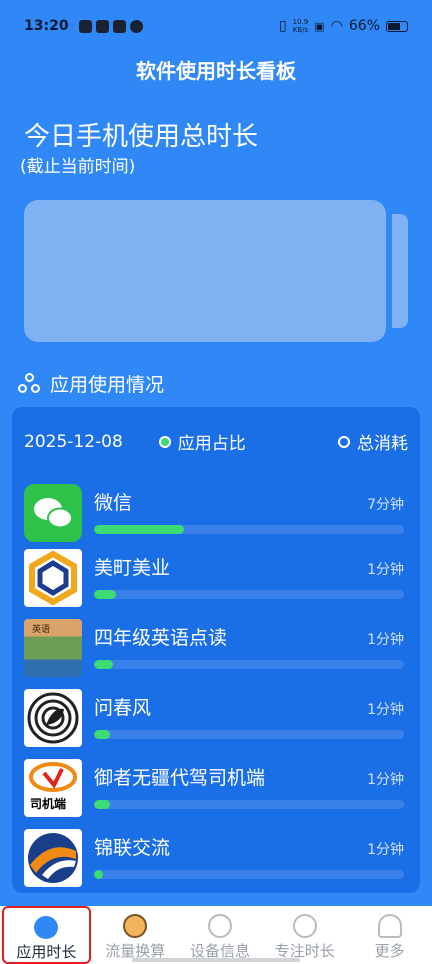 Image resolution: width=432 pixels, height=964 pixels. Describe the element at coordinates (132, 568) in the screenshot. I see `app-name: 美町美业` at that location.